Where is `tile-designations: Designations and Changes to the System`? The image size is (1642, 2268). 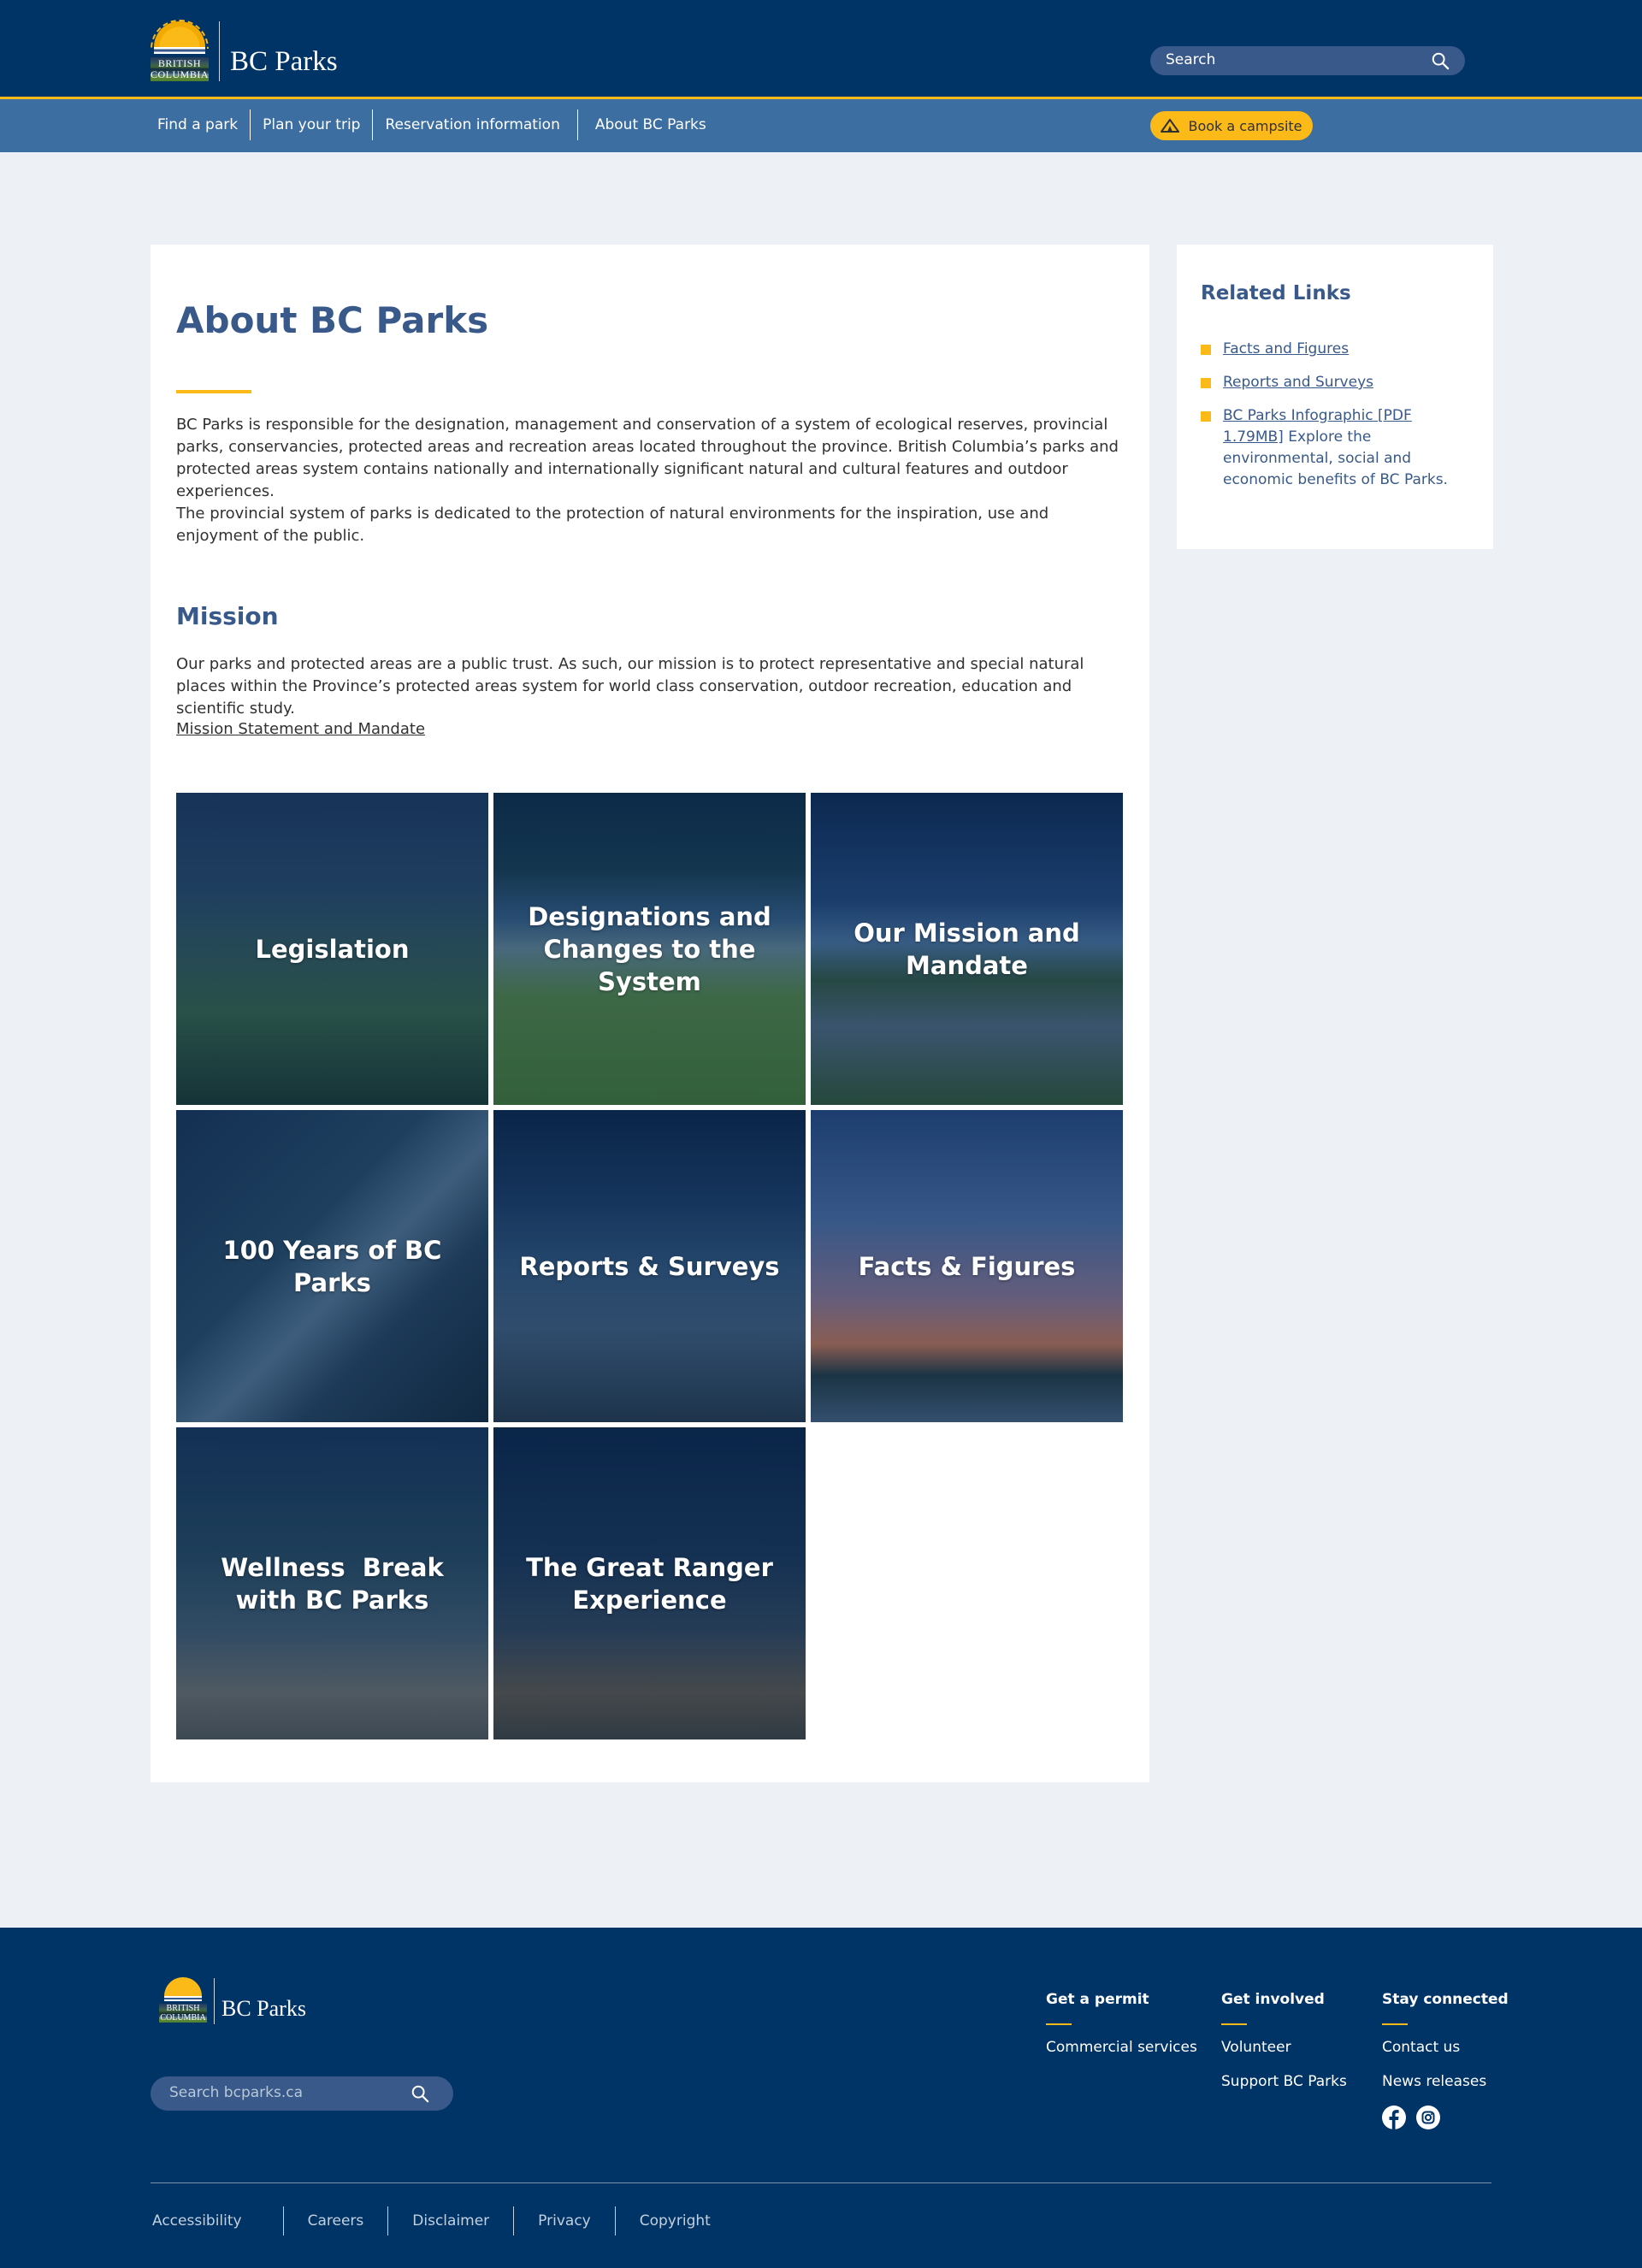
tile-designations: Designations and Changes to the System is located at coordinates (649, 949).